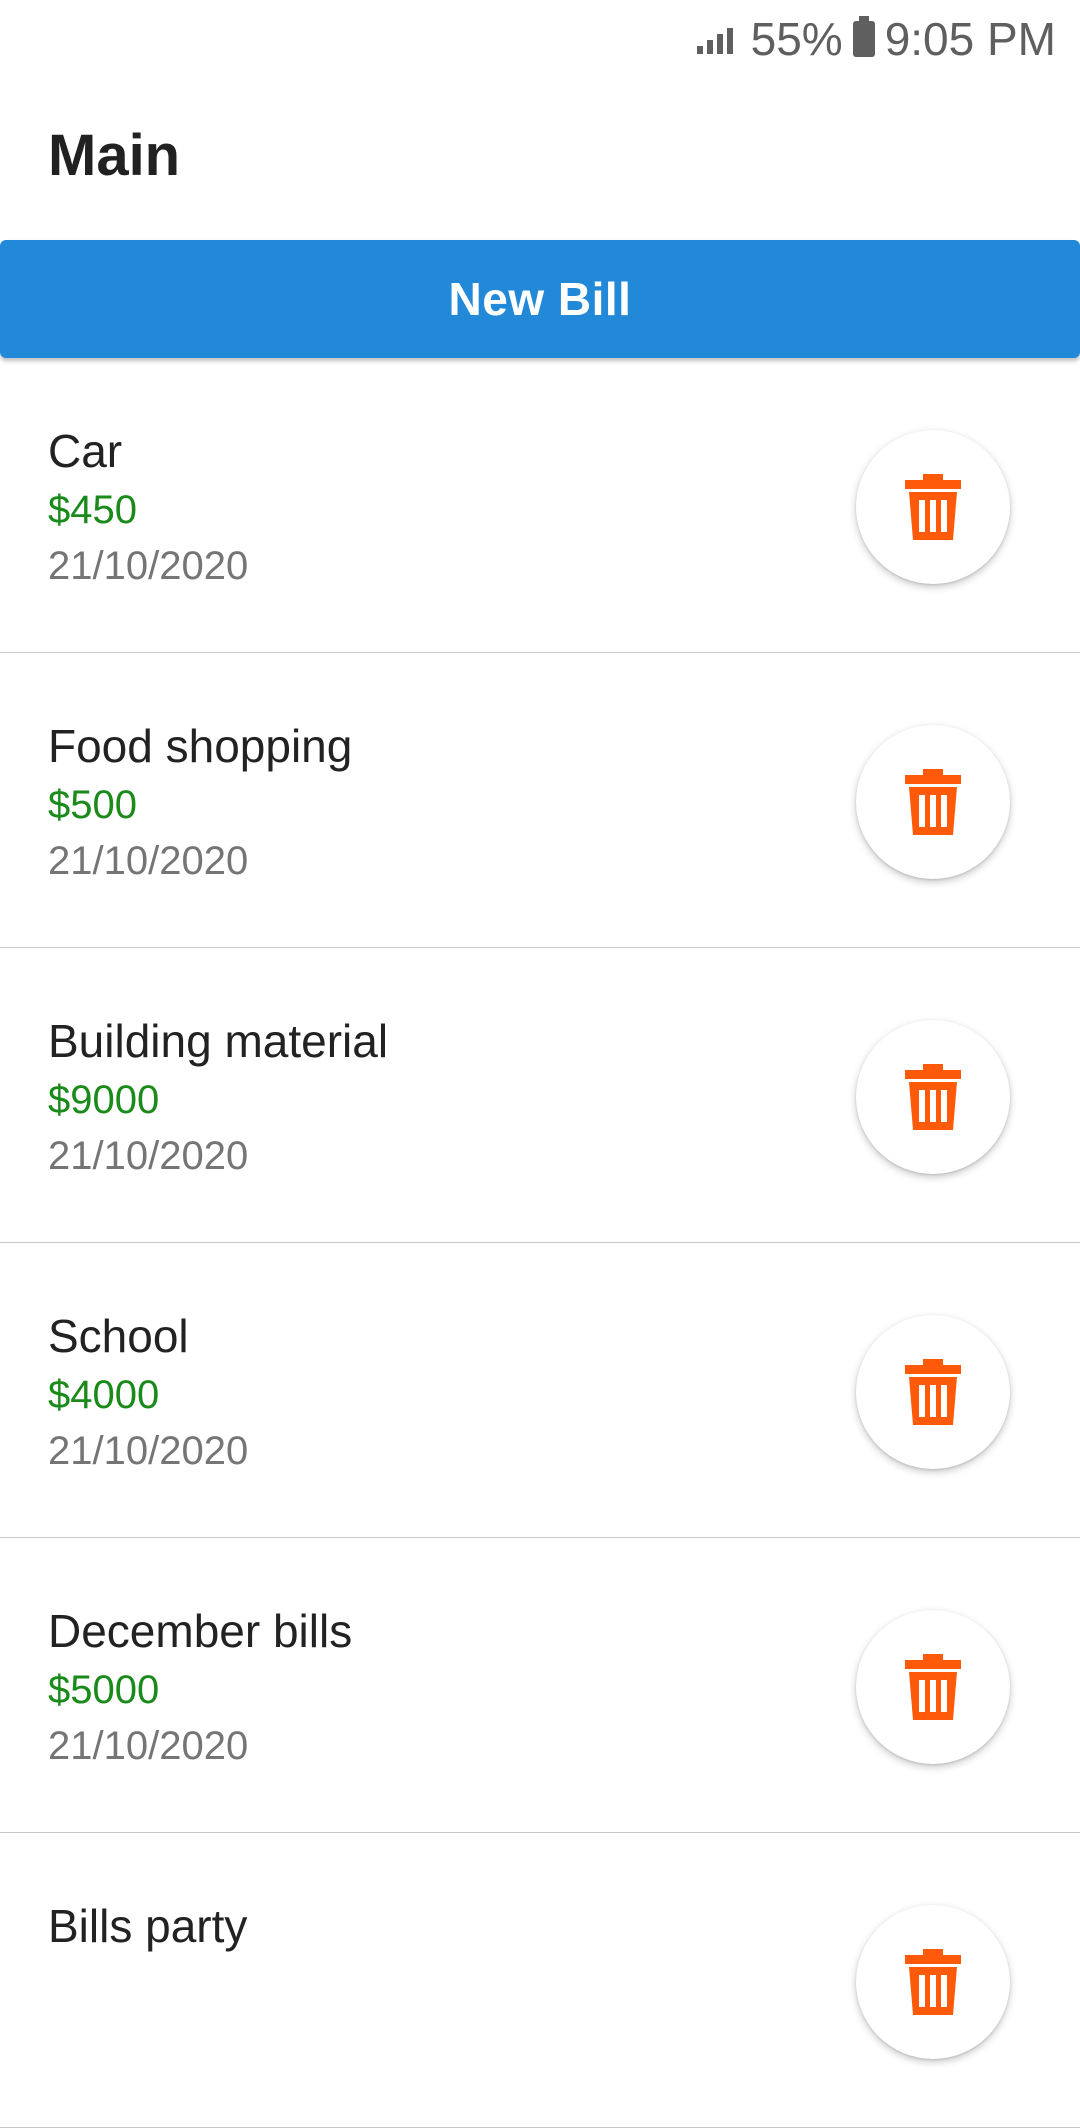 The height and width of the screenshot is (2128, 1080). I want to click on bill-amount: $4000, so click(104, 1395).